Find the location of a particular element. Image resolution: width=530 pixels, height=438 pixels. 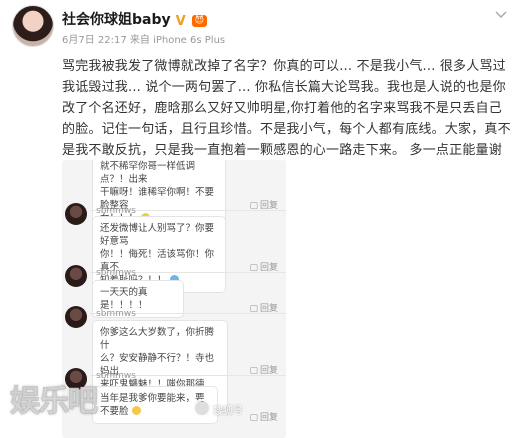

verified-icon: V is located at coordinates (180, 21).